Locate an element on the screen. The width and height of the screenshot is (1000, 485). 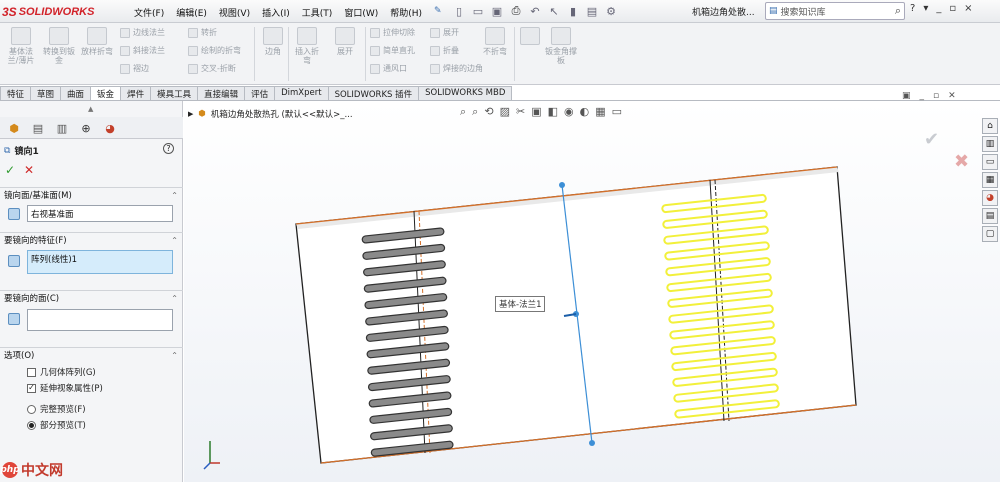
tab-surfaces: 曲面 is located at coordinates (76, 93).